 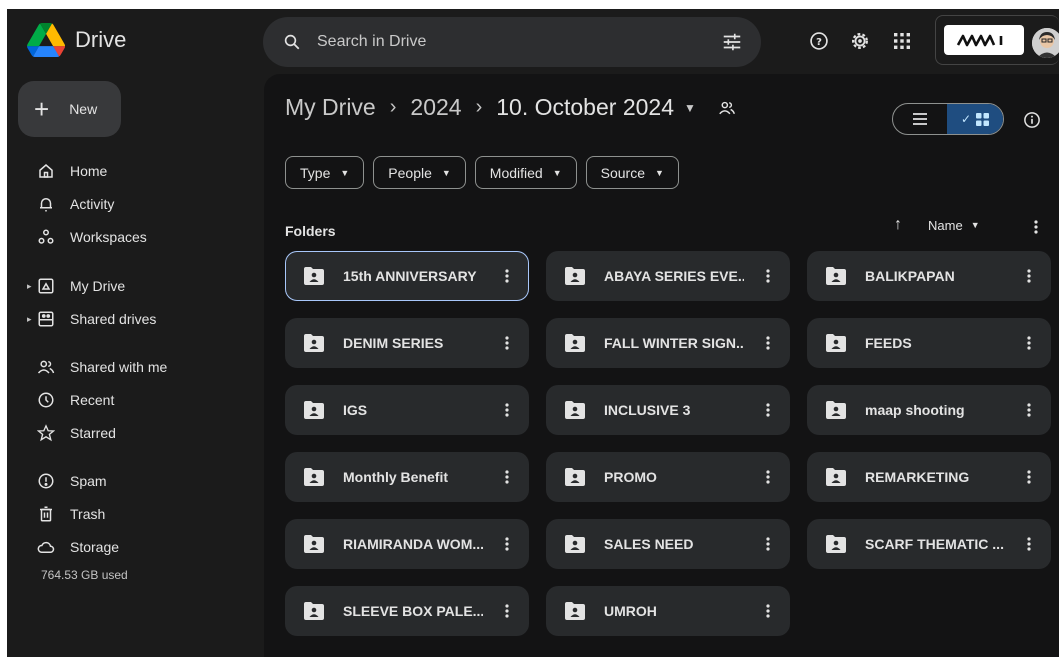 I want to click on folder-card: FEEDS, so click(x=929, y=343).